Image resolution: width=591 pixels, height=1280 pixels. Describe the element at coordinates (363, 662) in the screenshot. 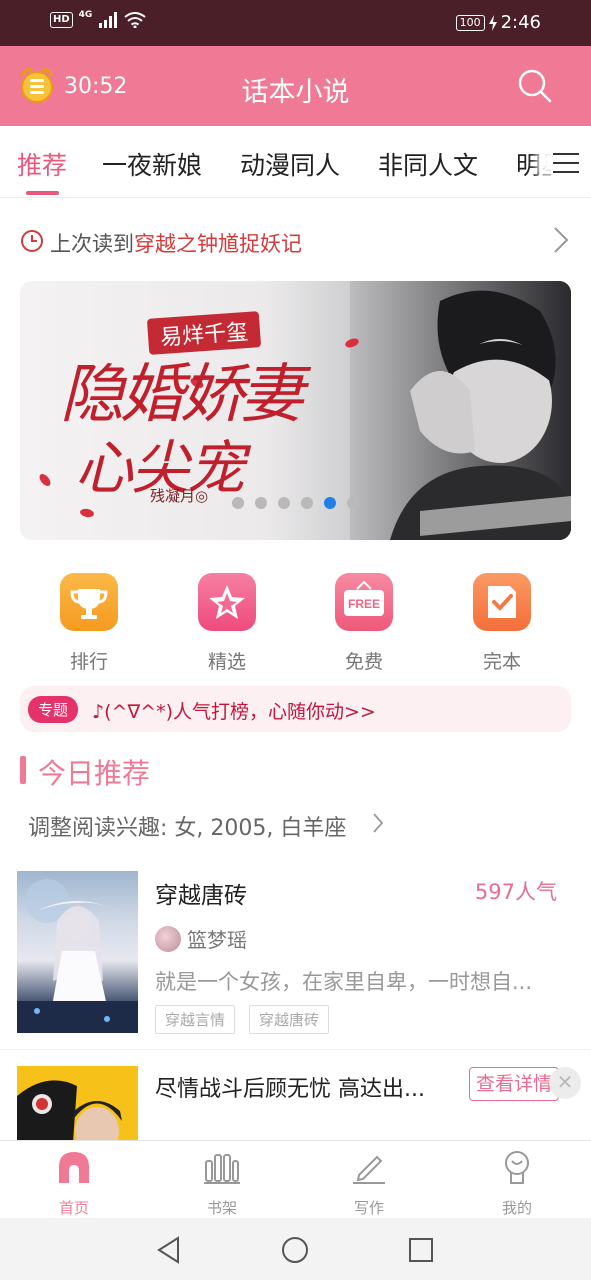

I see `category-label: 免费` at that location.